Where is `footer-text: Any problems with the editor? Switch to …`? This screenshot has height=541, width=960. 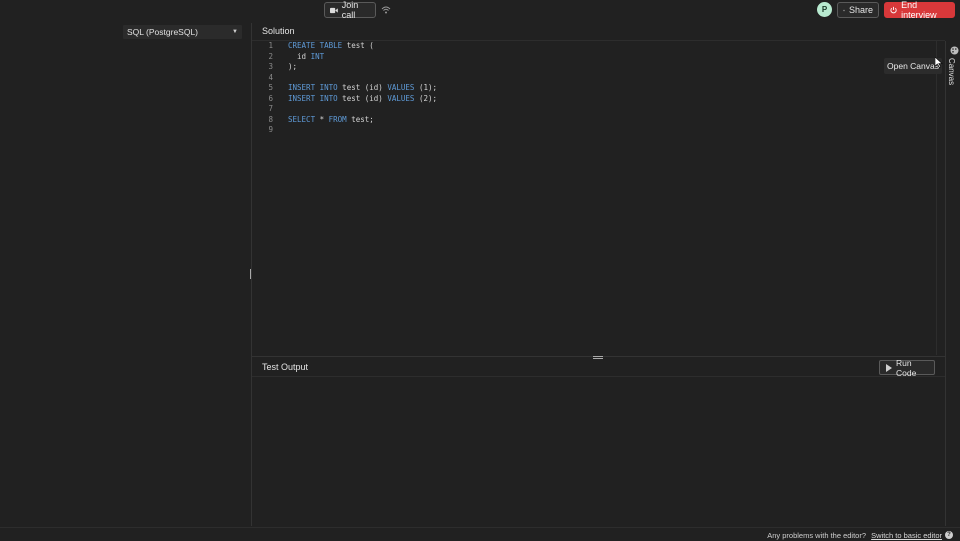 footer-text: Any problems with the editor? Switch to … is located at coordinates (854, 535).